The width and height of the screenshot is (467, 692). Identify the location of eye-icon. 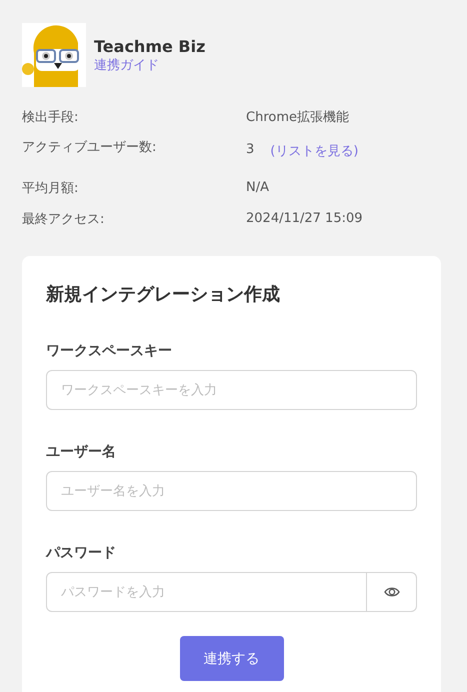
(392, 592).